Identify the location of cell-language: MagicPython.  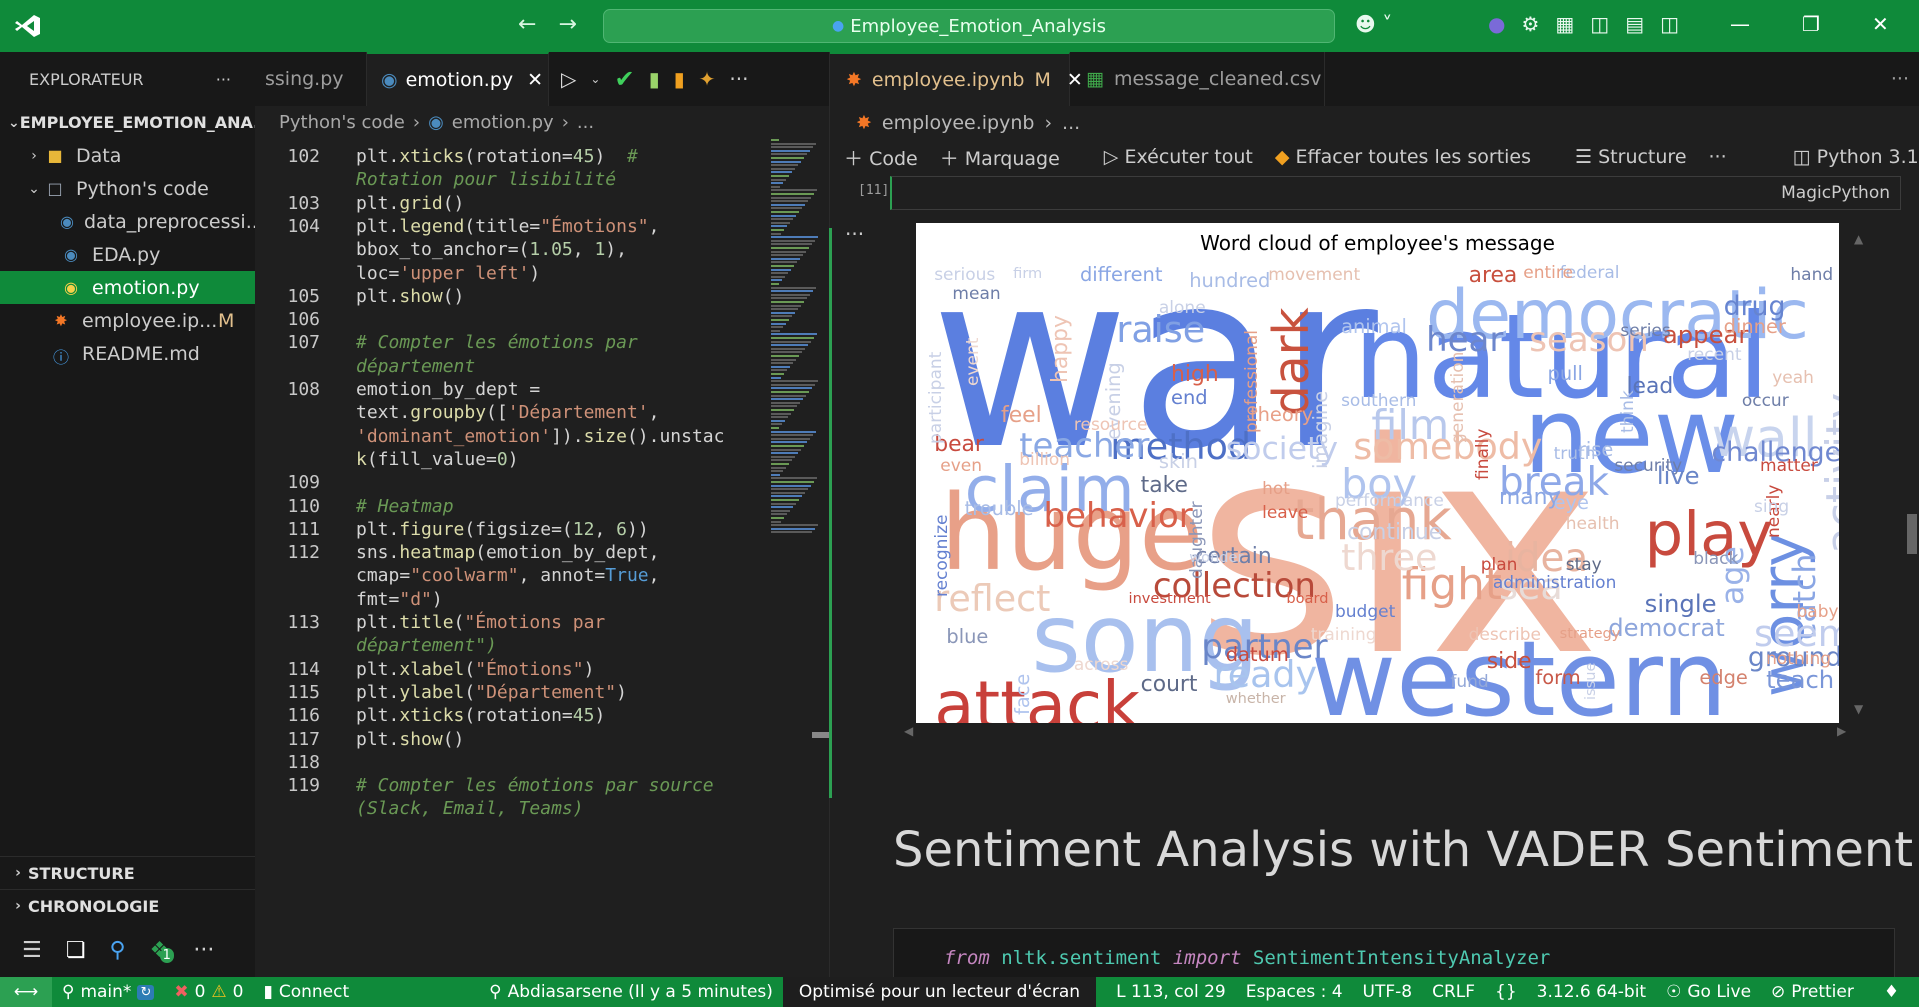
(1835, 193).